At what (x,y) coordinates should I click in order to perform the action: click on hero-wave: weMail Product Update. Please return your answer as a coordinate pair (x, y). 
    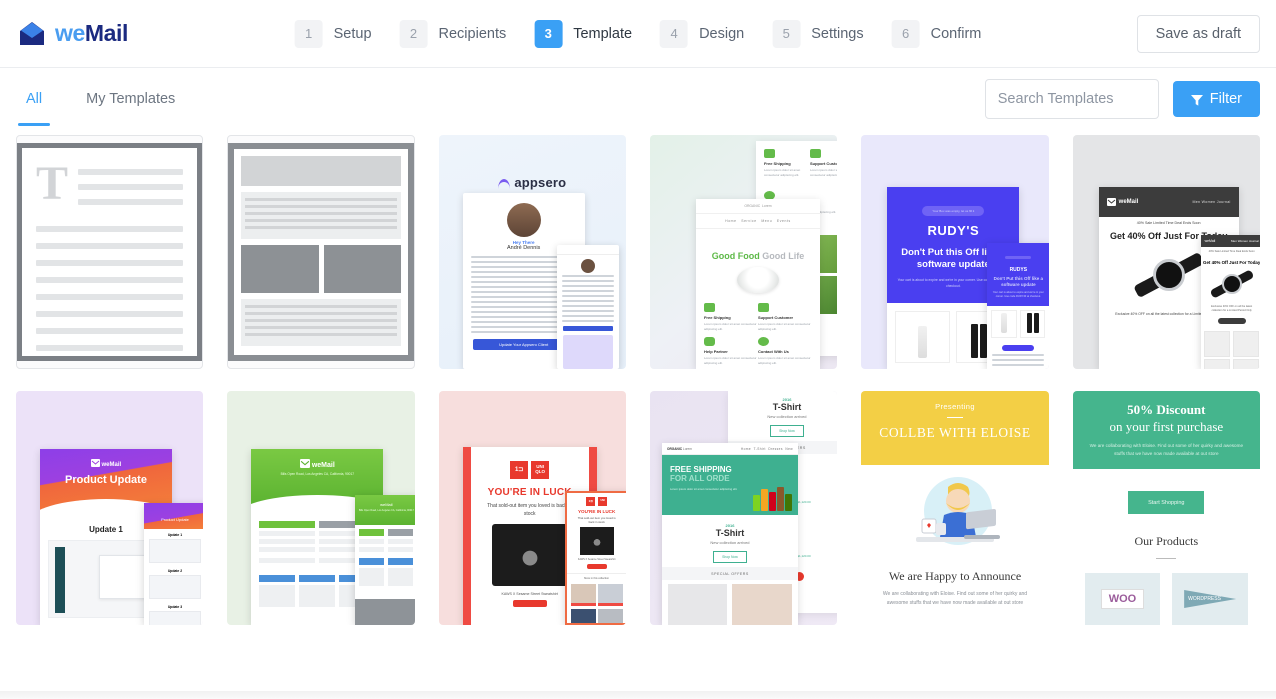
    Looking at the image, I should click on (106, 486).